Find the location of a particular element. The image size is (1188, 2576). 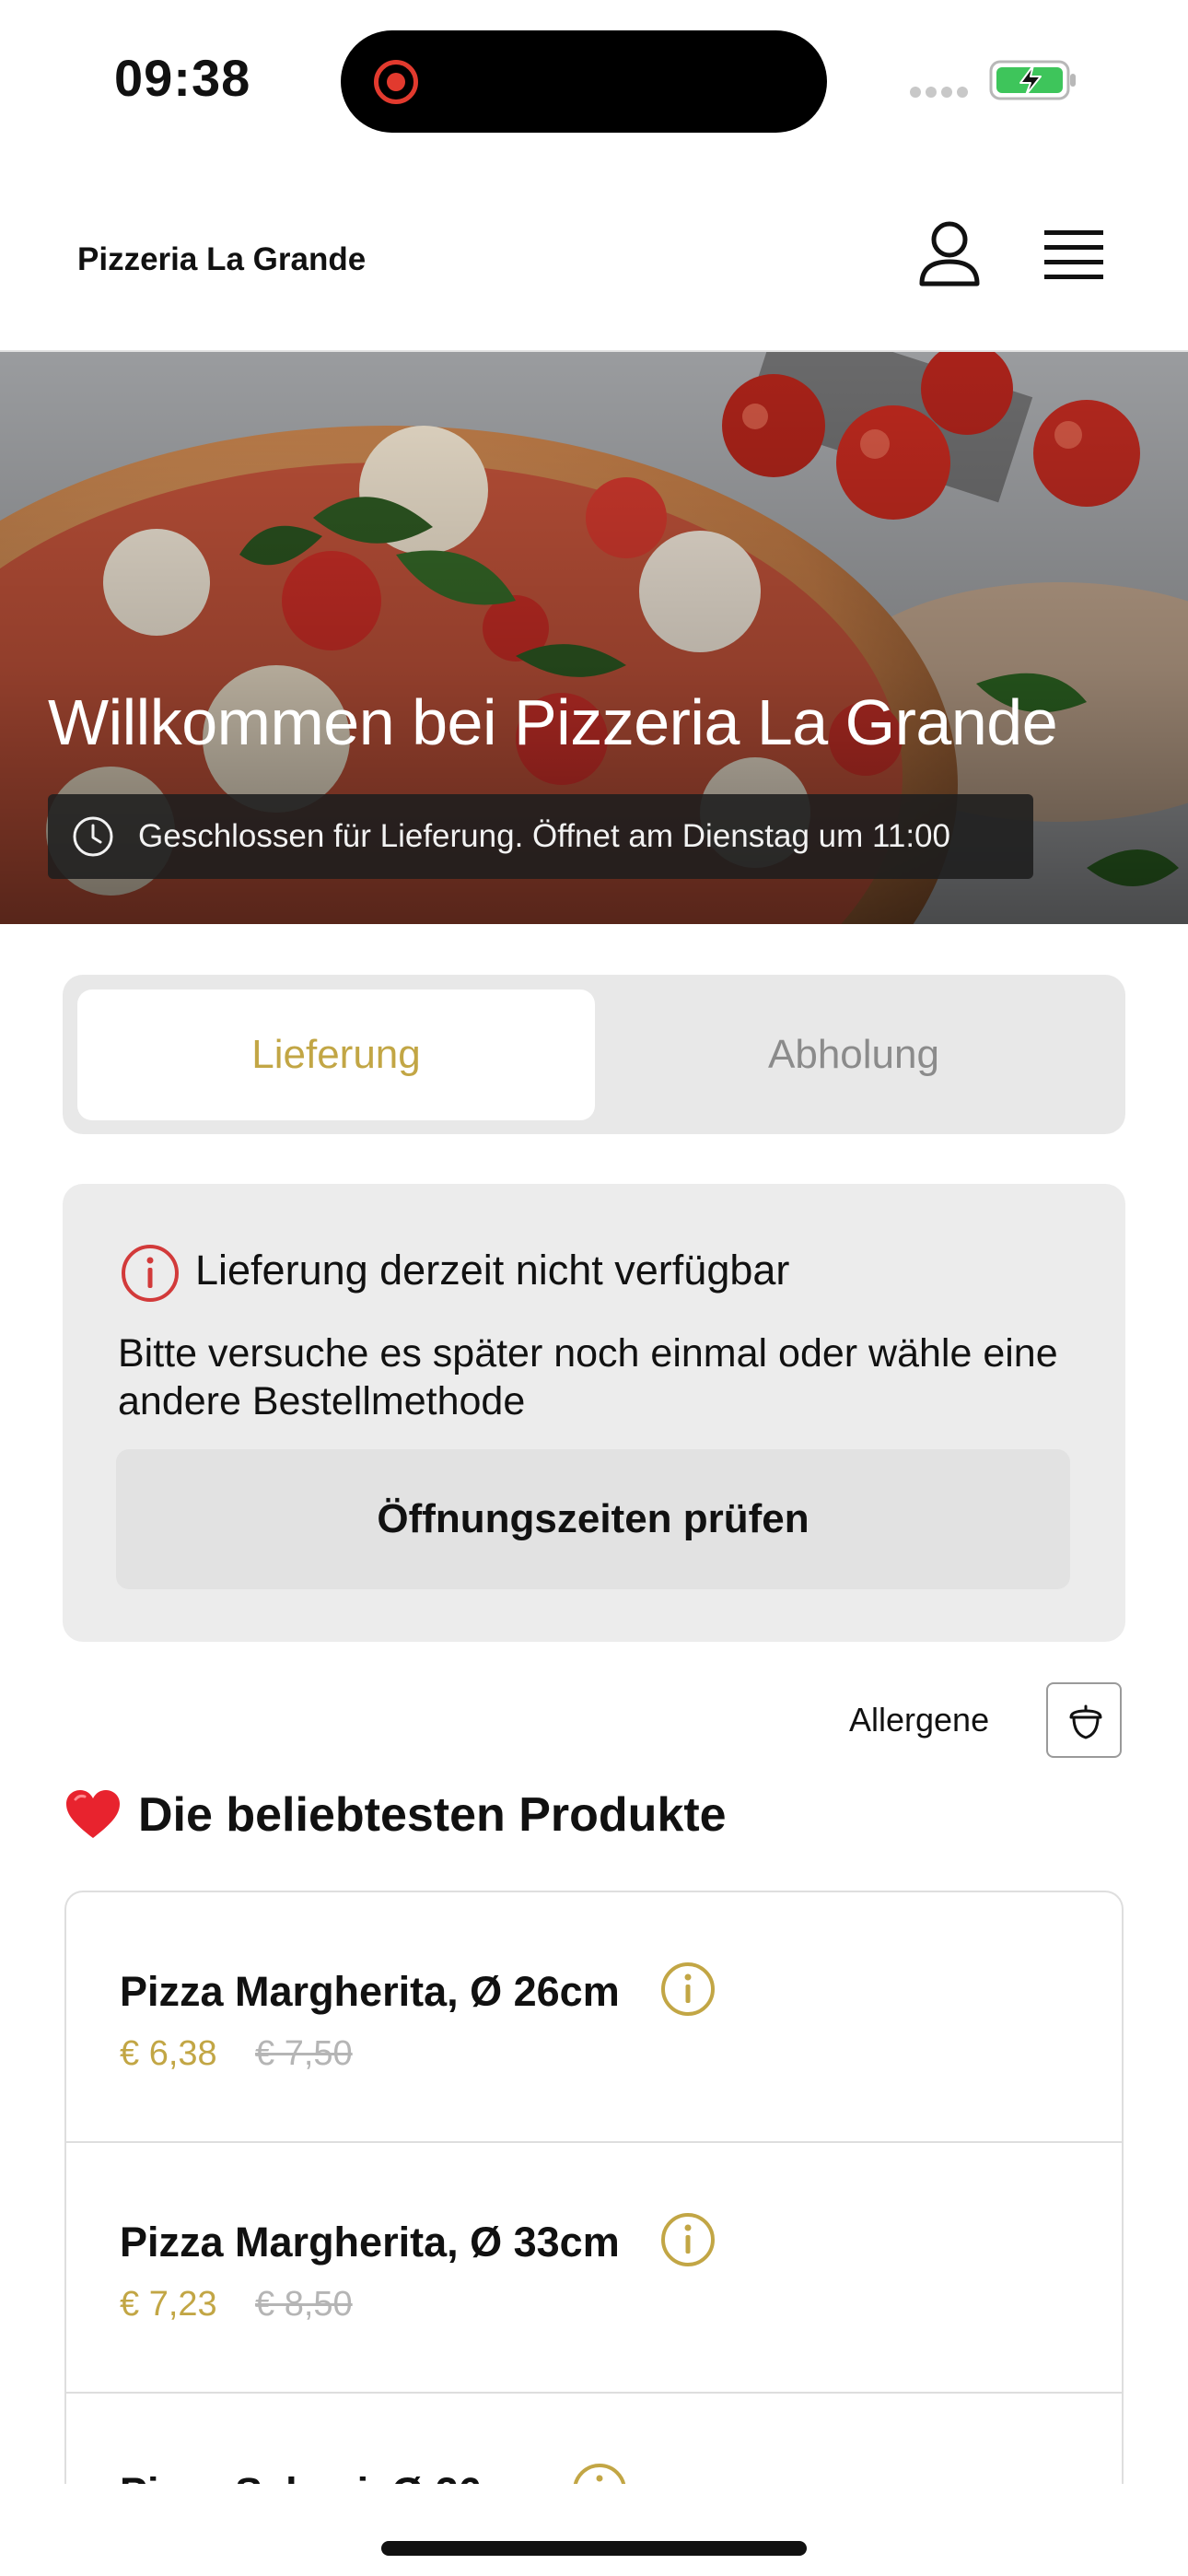

check-opening-hours-button: Öffnungszeiten prüfen is located at coordinates (593, 1519).